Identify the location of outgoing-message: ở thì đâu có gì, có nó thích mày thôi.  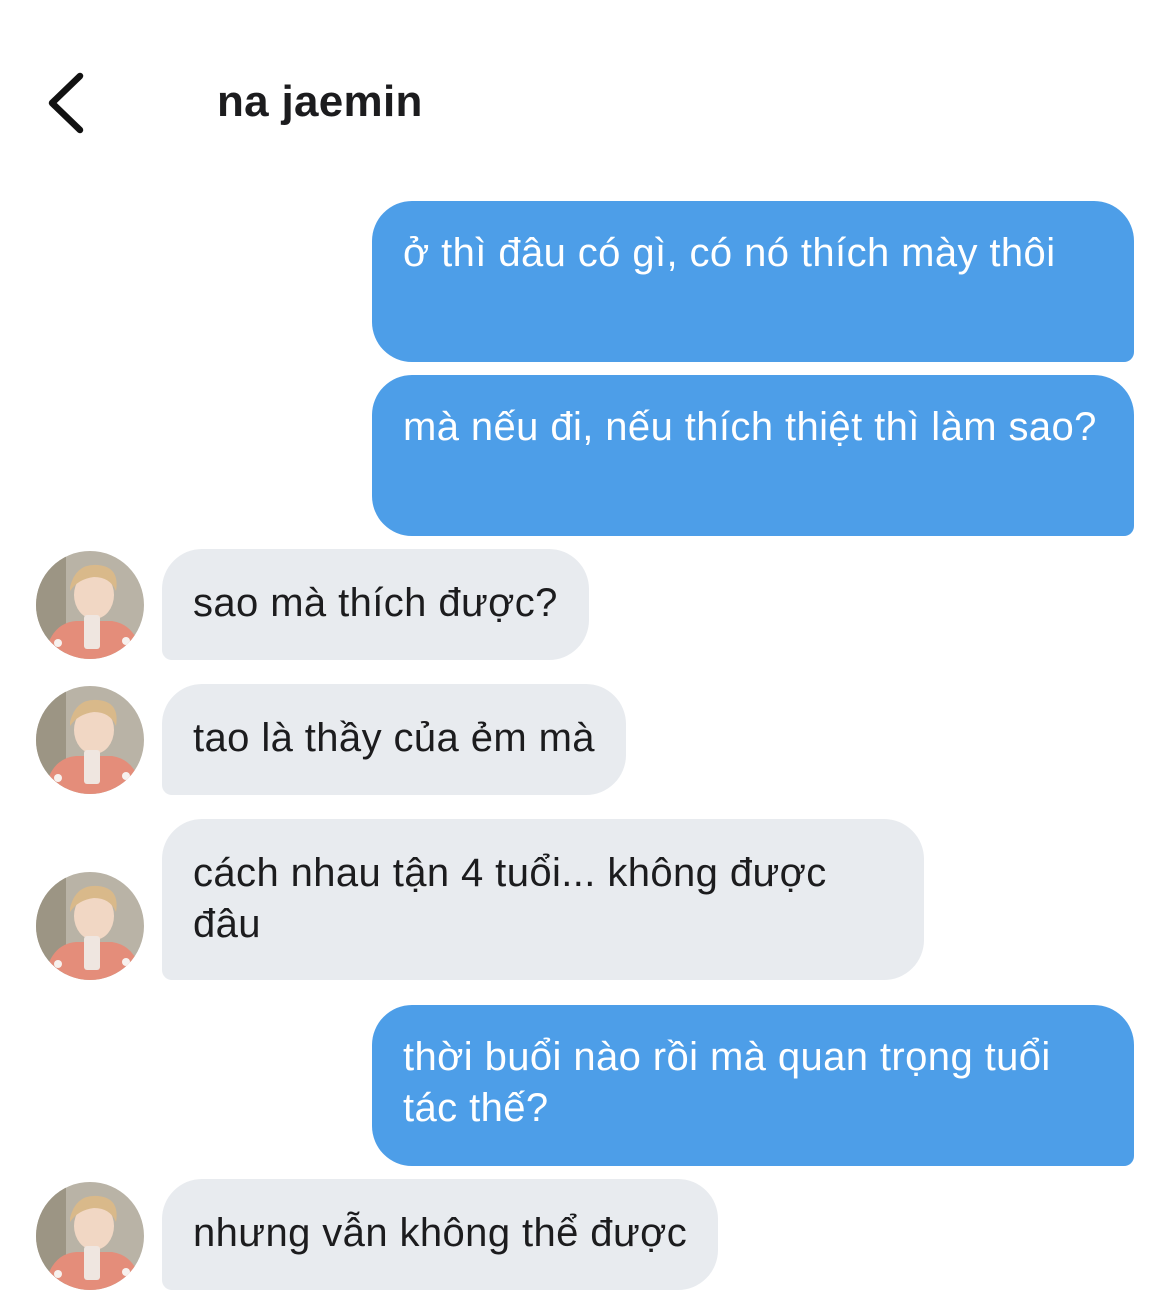
(753, 281).